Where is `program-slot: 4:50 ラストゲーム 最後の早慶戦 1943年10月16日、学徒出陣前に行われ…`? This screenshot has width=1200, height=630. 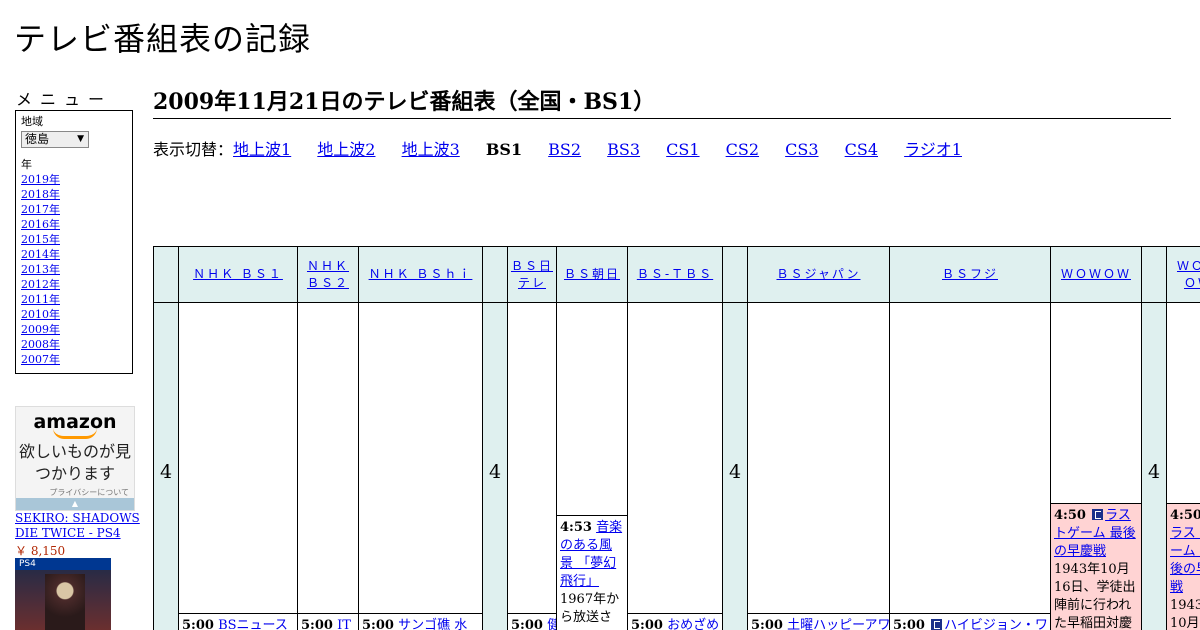 program-slot: 4:50 ラストゲーム 最後の早慶戦 1943年10月16日、学徒出陣前に行われ… is located at coordinates (1096, 566).